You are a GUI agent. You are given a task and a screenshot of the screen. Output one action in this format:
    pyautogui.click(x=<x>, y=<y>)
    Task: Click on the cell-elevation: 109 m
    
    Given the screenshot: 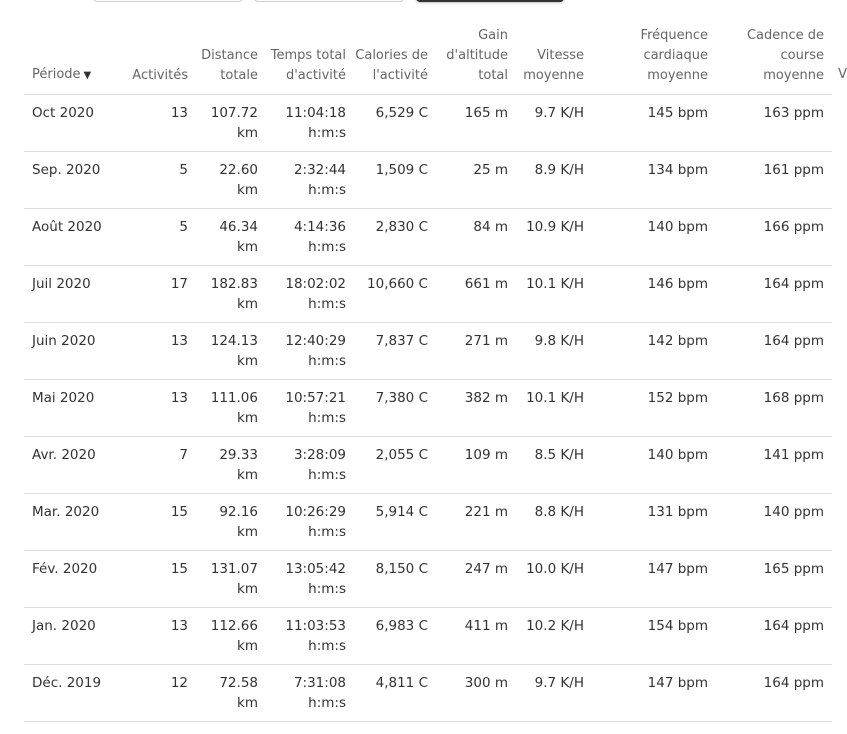 What is the action you would take?
    pyautogui.click(x=476, y=465)
    